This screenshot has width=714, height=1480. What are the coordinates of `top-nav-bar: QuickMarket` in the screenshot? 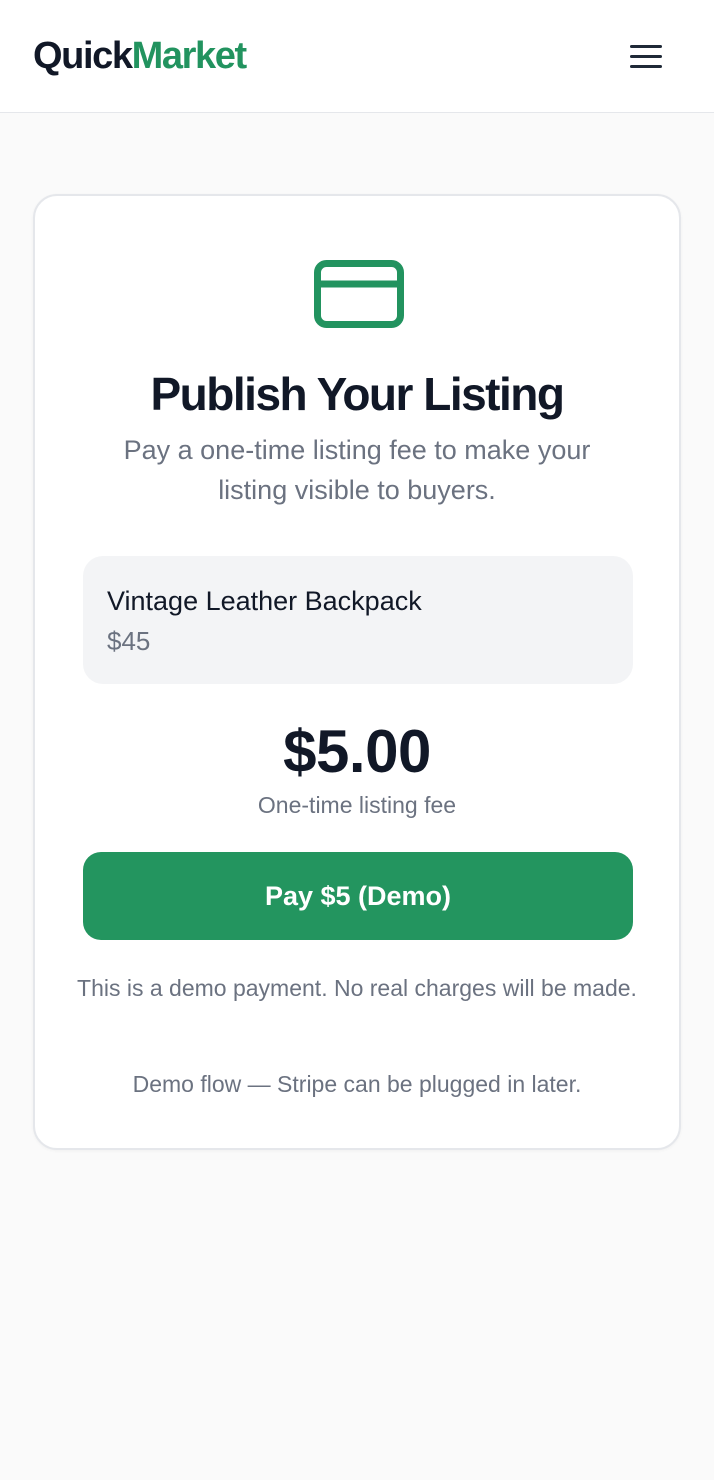 It's located at (357, 56).